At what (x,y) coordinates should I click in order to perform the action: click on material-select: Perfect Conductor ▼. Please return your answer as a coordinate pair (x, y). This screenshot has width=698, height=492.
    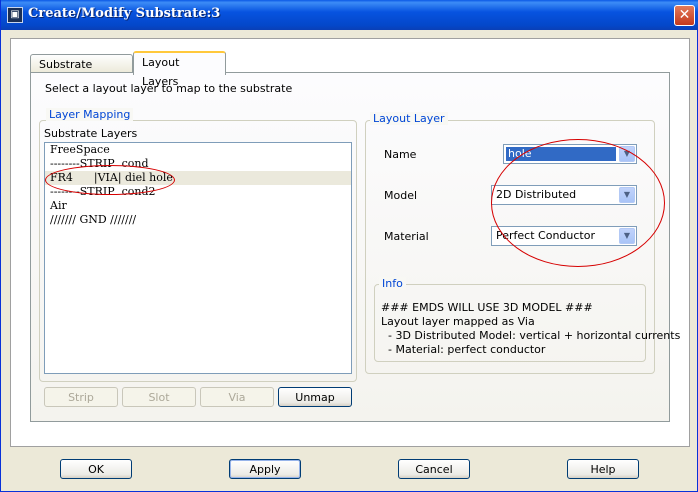
    Looking at the image, I should click on (564, 236).